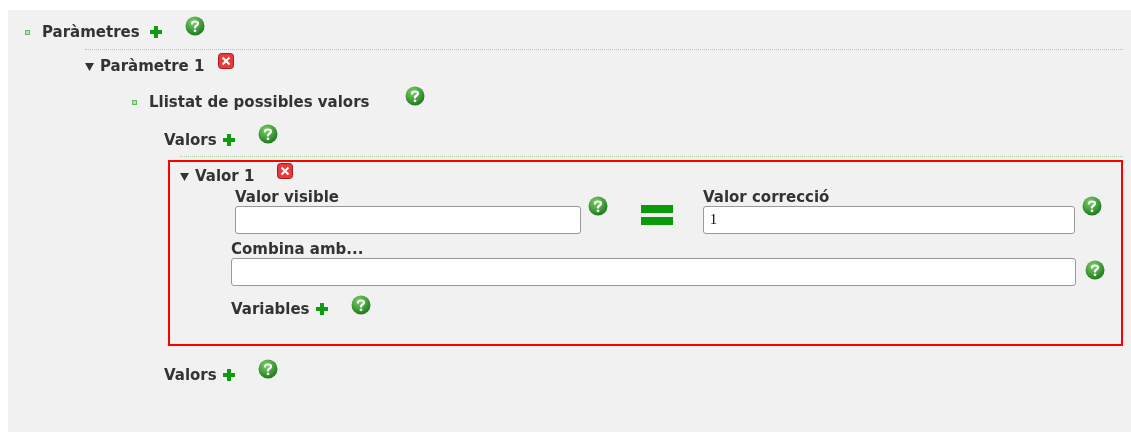 The width and height of the screenshot is (1131, 432). Describe the element at coordinates (152, 66) in the screenshot. I see `item-title: Paràmetre 1` at that location.